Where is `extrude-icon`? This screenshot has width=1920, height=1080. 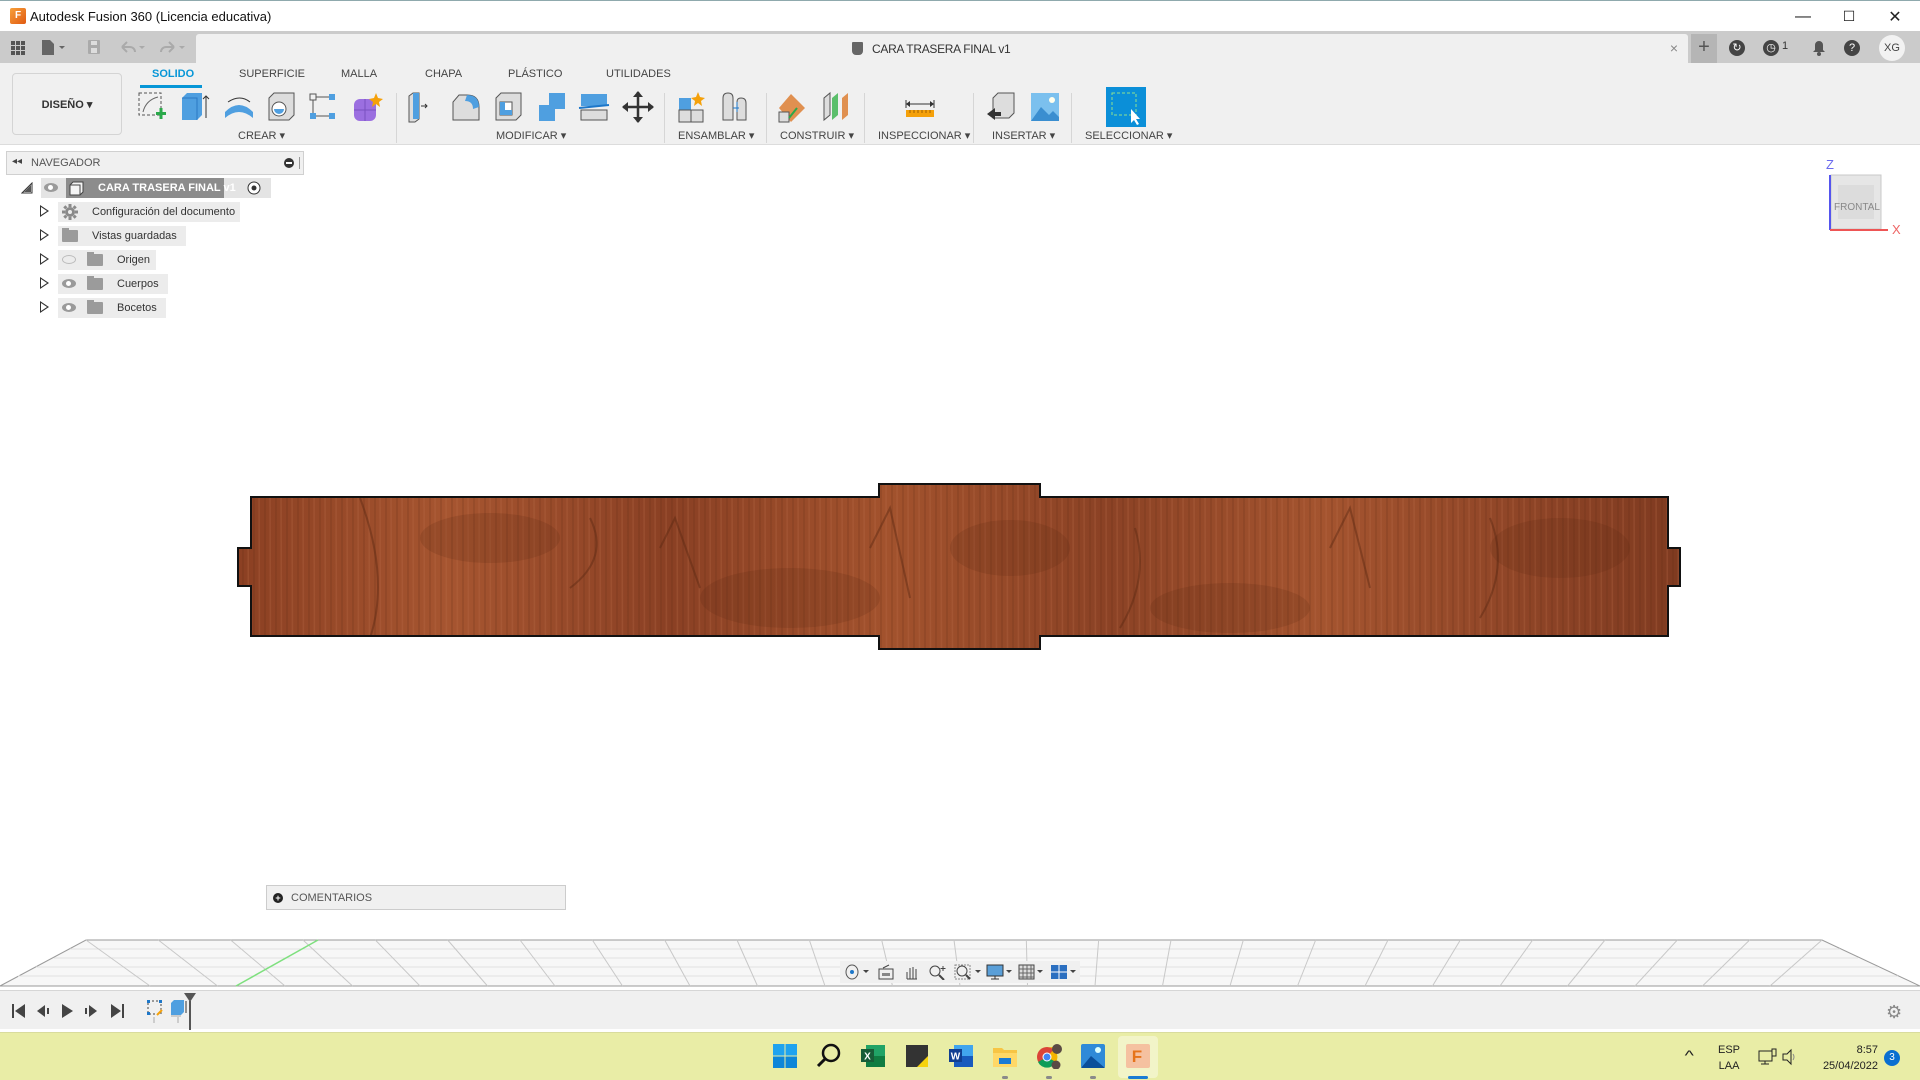 extrude-icon is located at coordinates (195, 107).